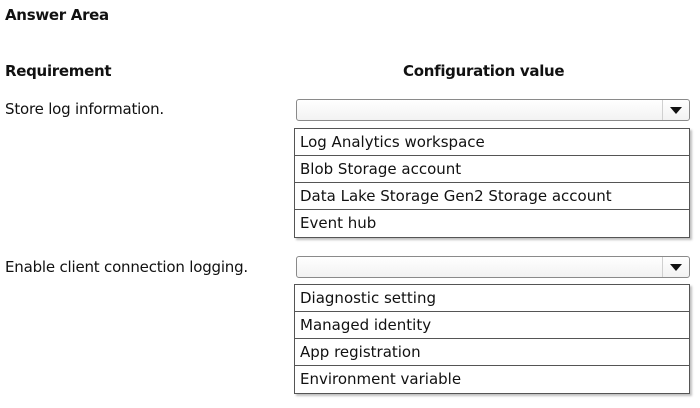  Describe the element at coordinates (84, 109) in the screenshot. I see `requirement-store-log-label: Store log information.` at that location.